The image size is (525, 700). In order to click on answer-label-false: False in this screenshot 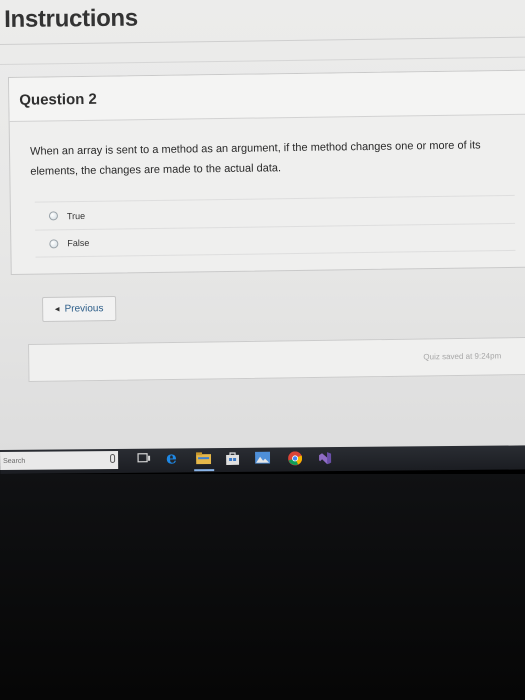, I will do `click(78, 243)`.